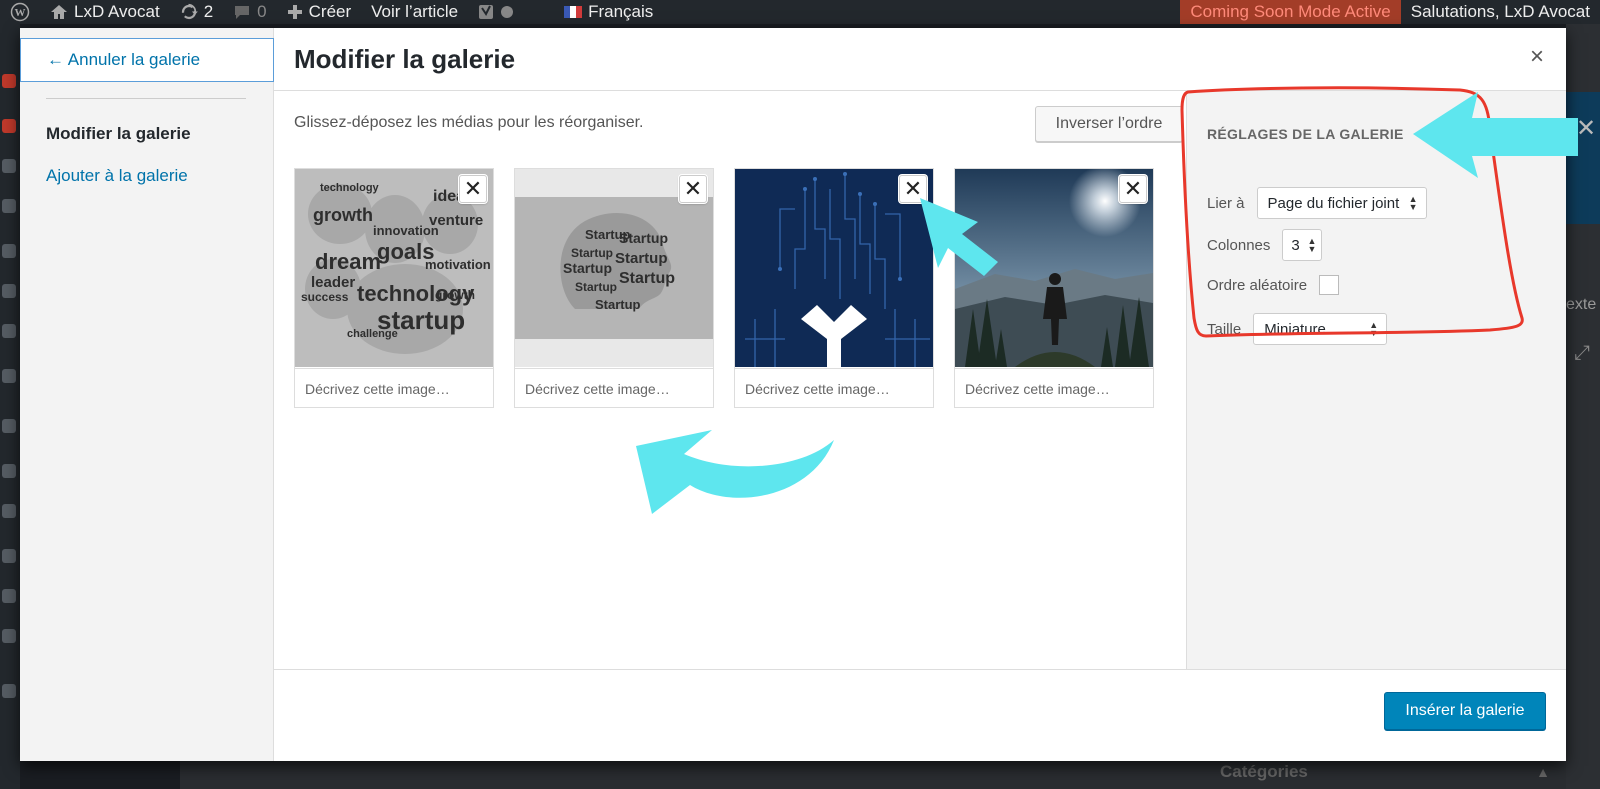 The width and height of the screenshot is (1600, 789). What do you see at coordinates (9, 291) in the screenshot?
I see `comments-icon` at bounding box center [9, 291].